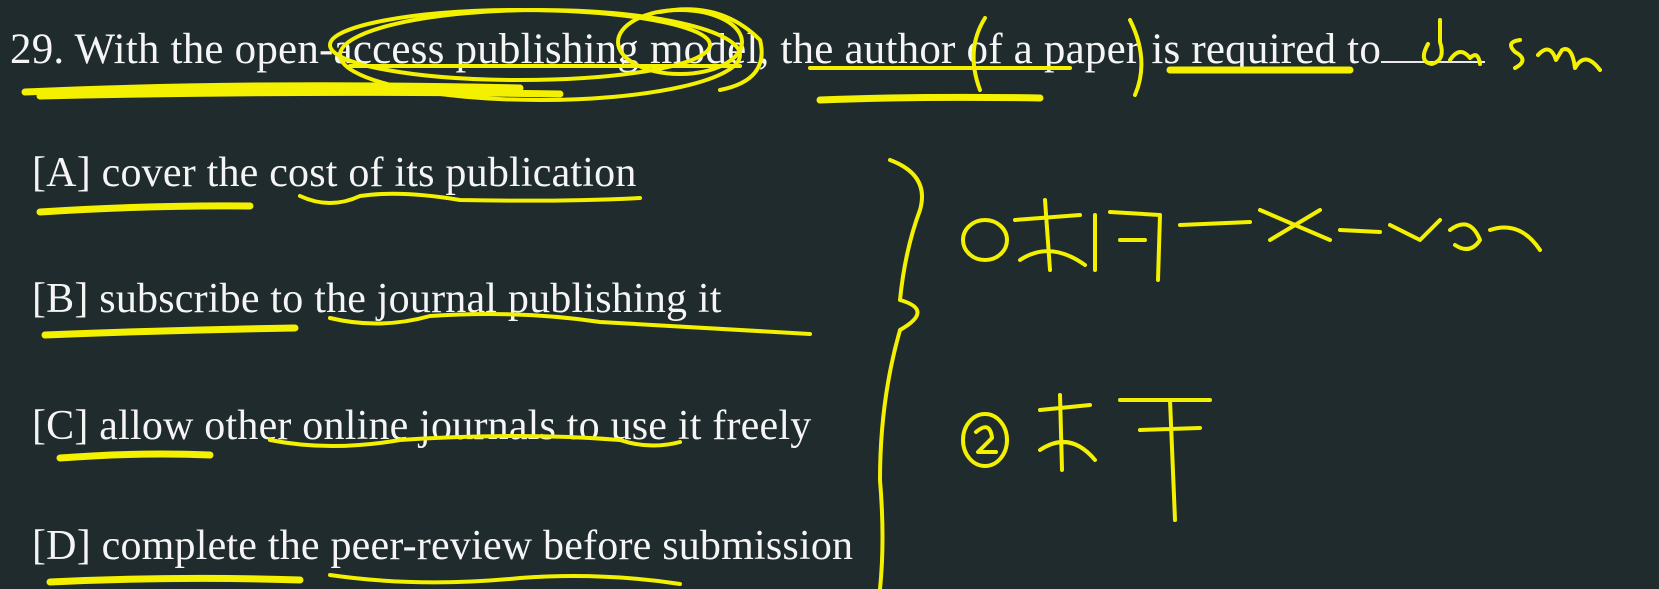 This screenshot has height=589, width=1659. What do you see at coordinates (37, 49) in the screenshot?
I see `question-number: 29.` at bounding box center [37, 49].